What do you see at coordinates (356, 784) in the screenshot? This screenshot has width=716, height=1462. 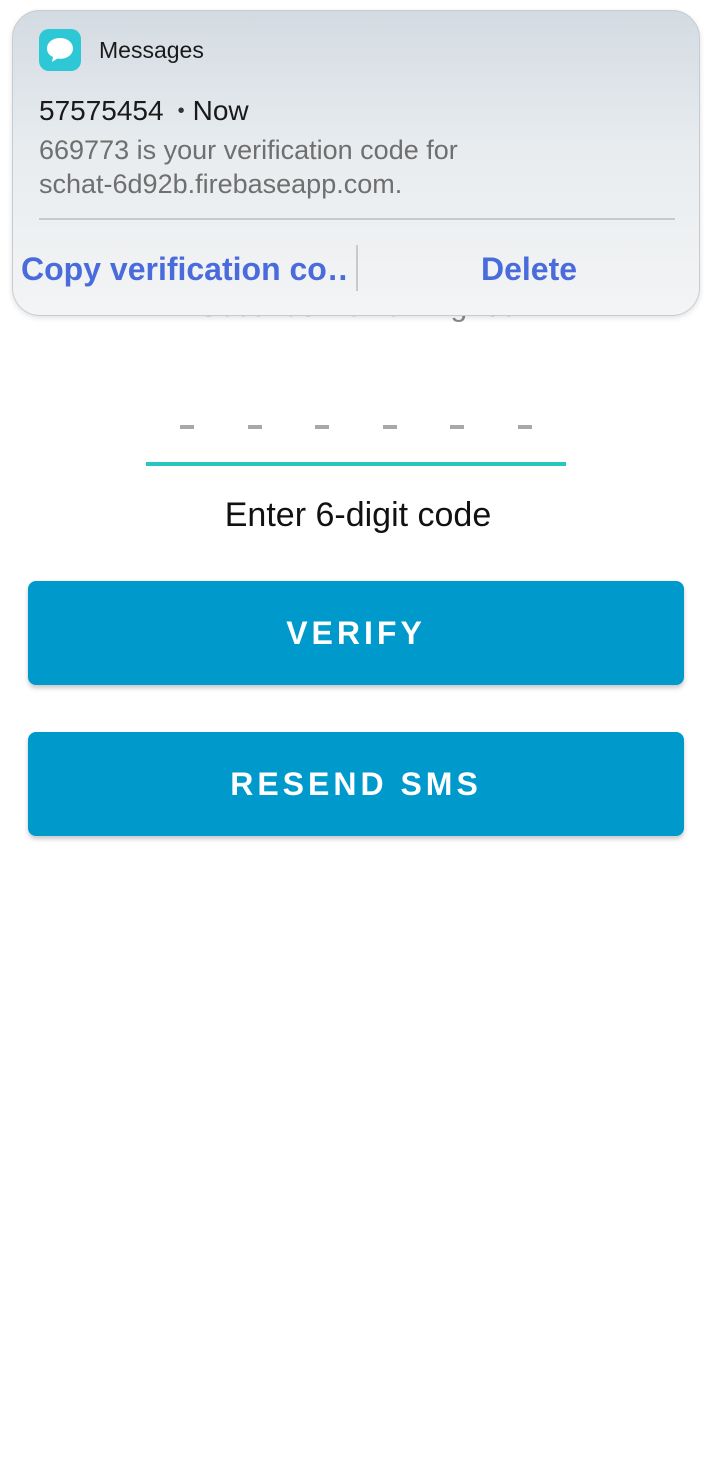 I see `resend-sms-button: RESEND SMS` at bounding box center [356, 784].